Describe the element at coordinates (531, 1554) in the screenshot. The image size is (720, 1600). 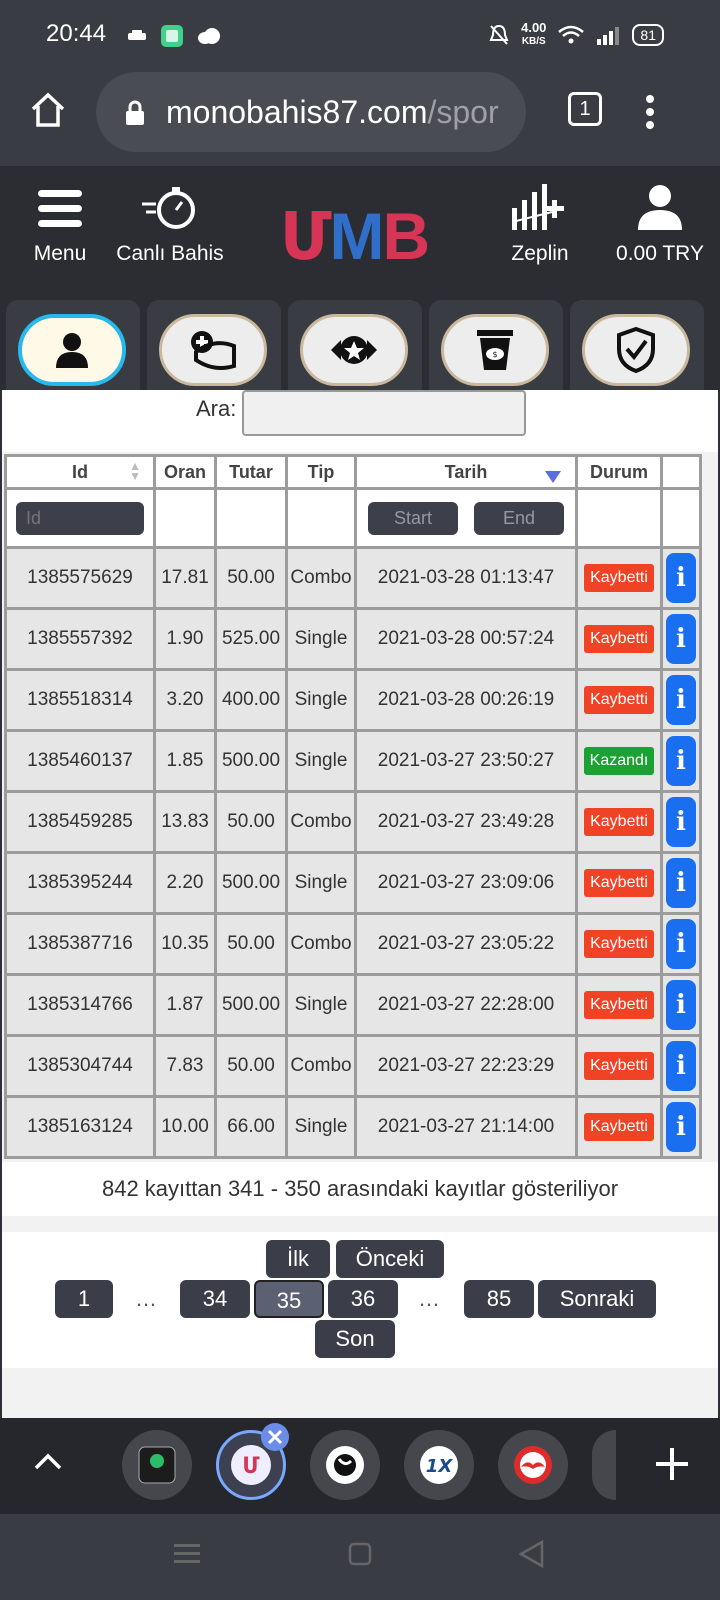
I see `back-icon` at that location.